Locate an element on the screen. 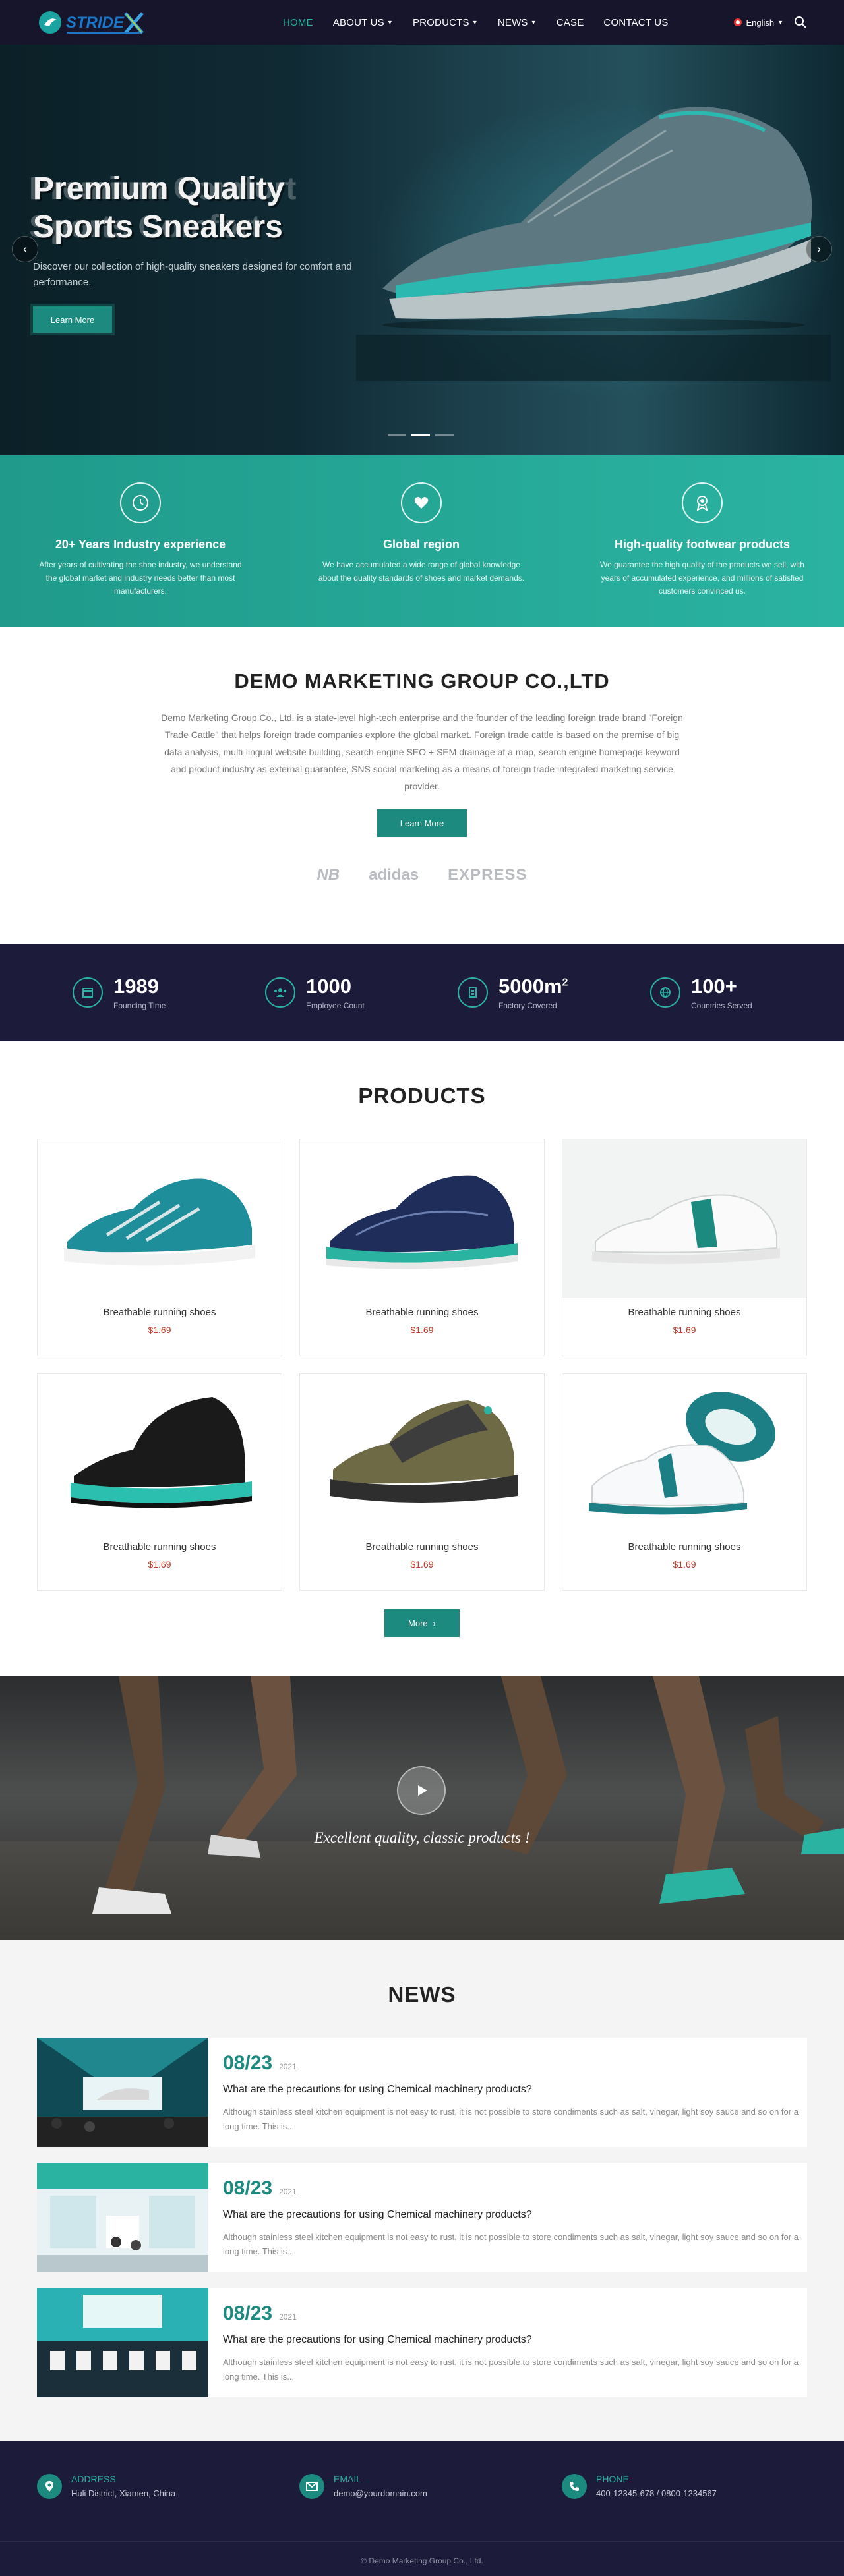 The image size is (844, 2576). language-selector: English ▼ is located at coordinates (758, 23).